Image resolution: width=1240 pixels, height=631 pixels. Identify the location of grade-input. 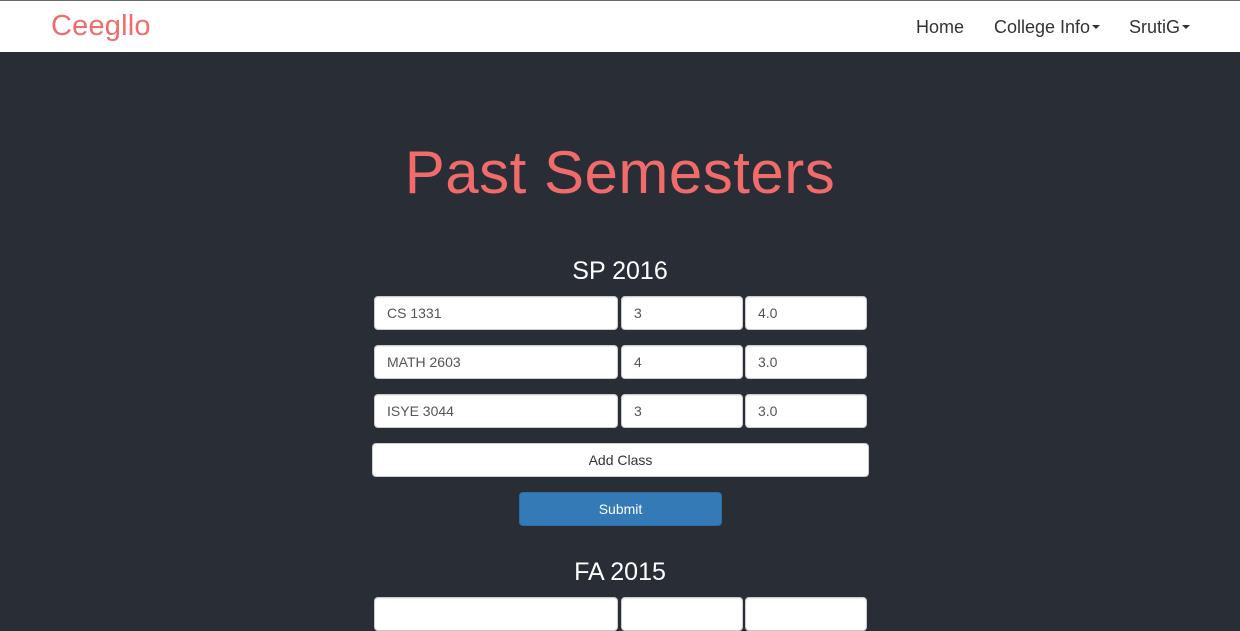
(806, 614).